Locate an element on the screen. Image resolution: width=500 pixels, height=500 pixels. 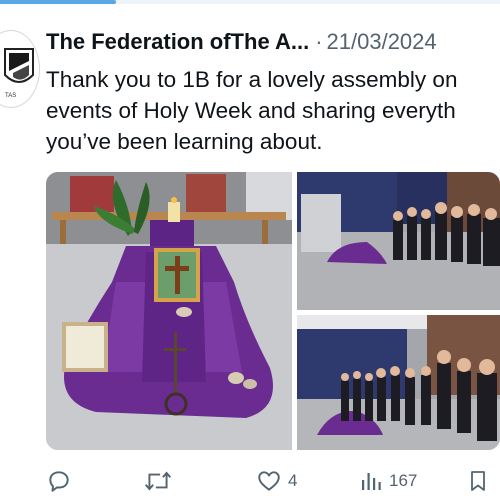
tab-indicator is located at coordinates (58, 2).